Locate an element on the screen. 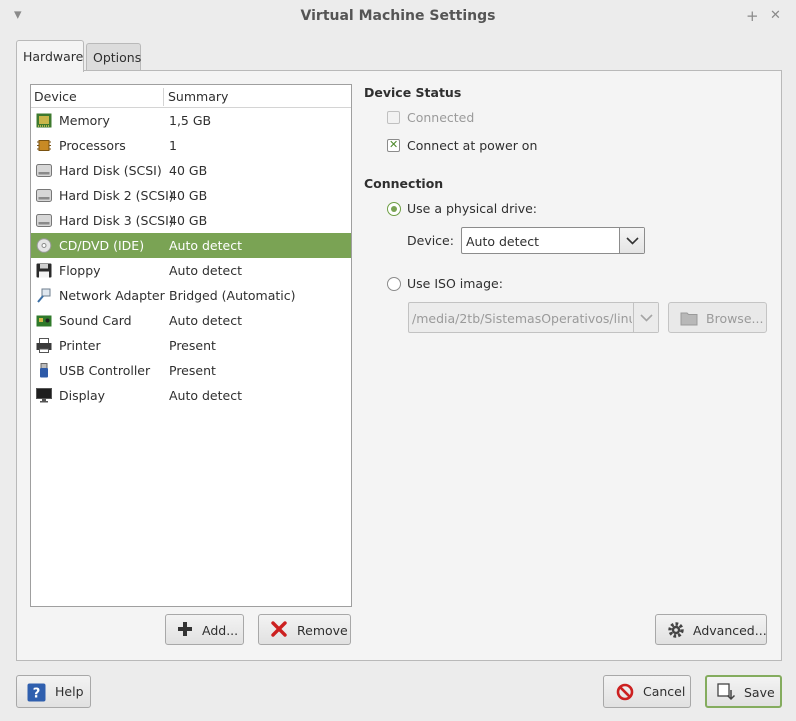  tab-options: Options is located at coordinates (113, 58).